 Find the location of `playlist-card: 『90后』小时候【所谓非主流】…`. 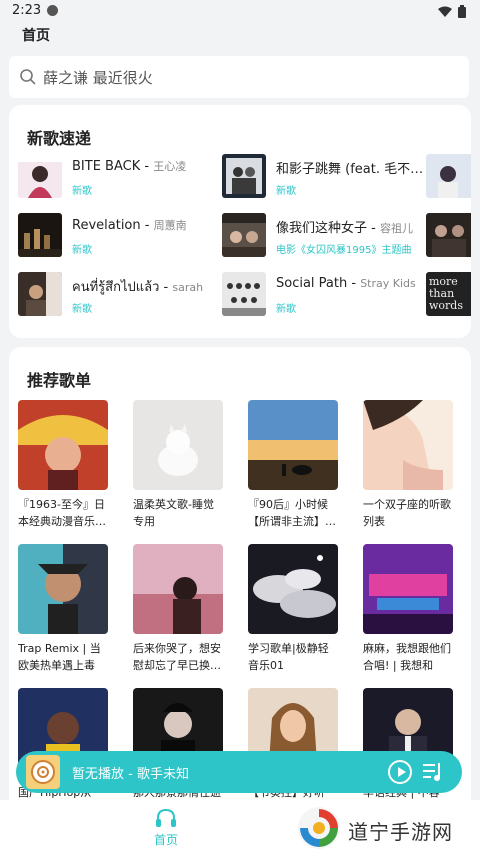

playlist-card: 『90后』小时候【所谓非主流】… is located at coordinates (293, 465).